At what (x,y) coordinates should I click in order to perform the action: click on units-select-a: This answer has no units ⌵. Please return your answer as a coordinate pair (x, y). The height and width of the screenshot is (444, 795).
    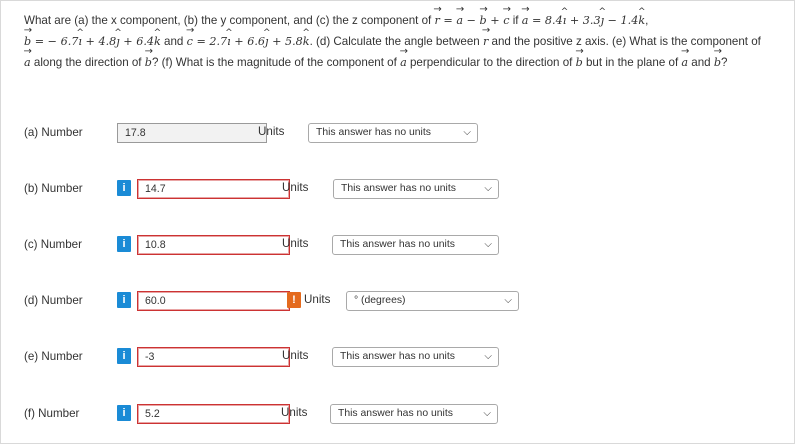
    Looking at the image, I should click on (393, 133).